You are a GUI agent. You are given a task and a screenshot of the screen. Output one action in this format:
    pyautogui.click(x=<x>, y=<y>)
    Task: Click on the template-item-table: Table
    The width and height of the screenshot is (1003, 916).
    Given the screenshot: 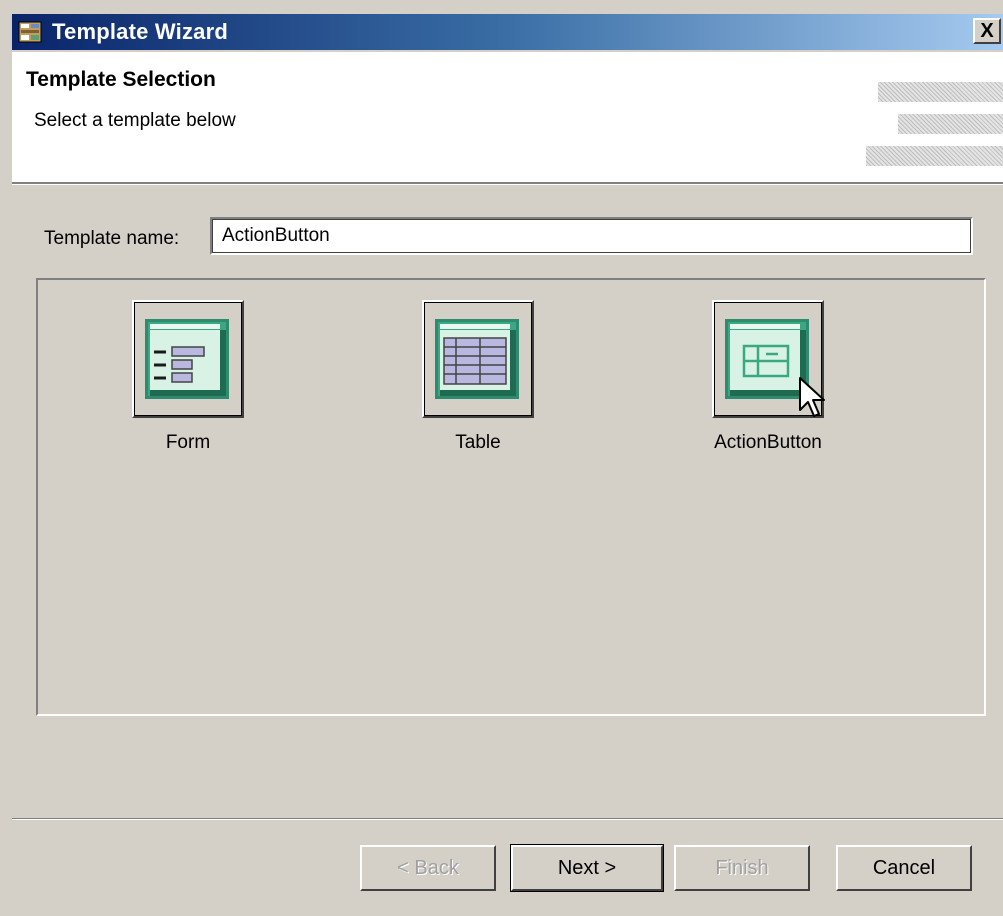 What is the action you would take?
    pyautogui.click(x=478, y=385)
    